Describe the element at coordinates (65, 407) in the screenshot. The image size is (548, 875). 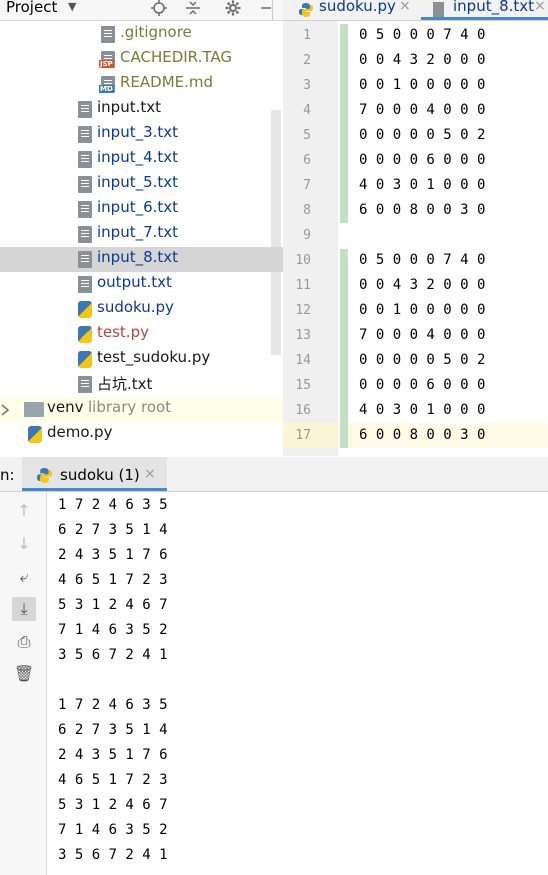
I see `tree-item-label: venv` at that location.